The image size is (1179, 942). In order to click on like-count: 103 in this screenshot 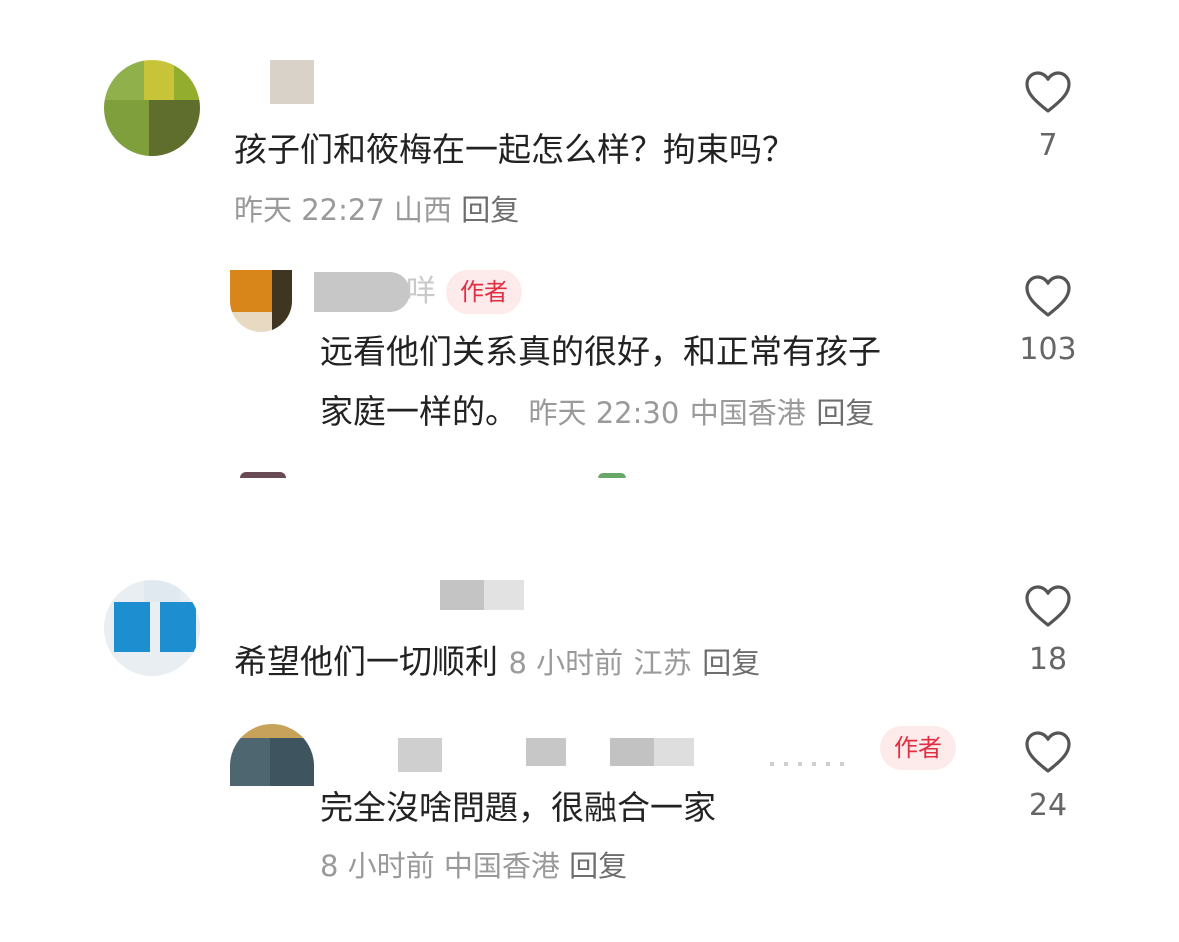, I will do `click(1048, 349)`.